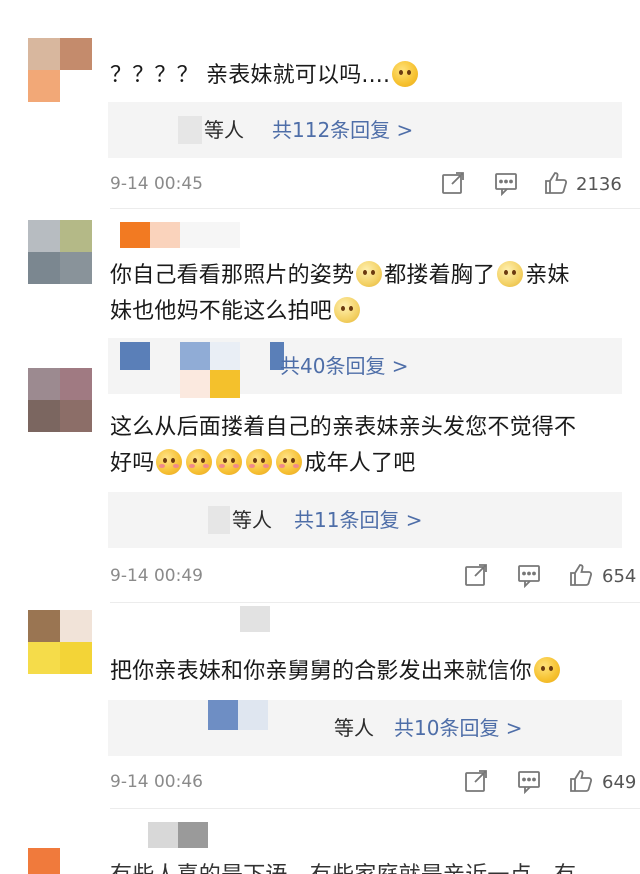 Image resolution: width=640 pixels, height=874 pixels. I want to click on comment-text-part: 妹也他妈不能这么拍吧, so click(221, 311).